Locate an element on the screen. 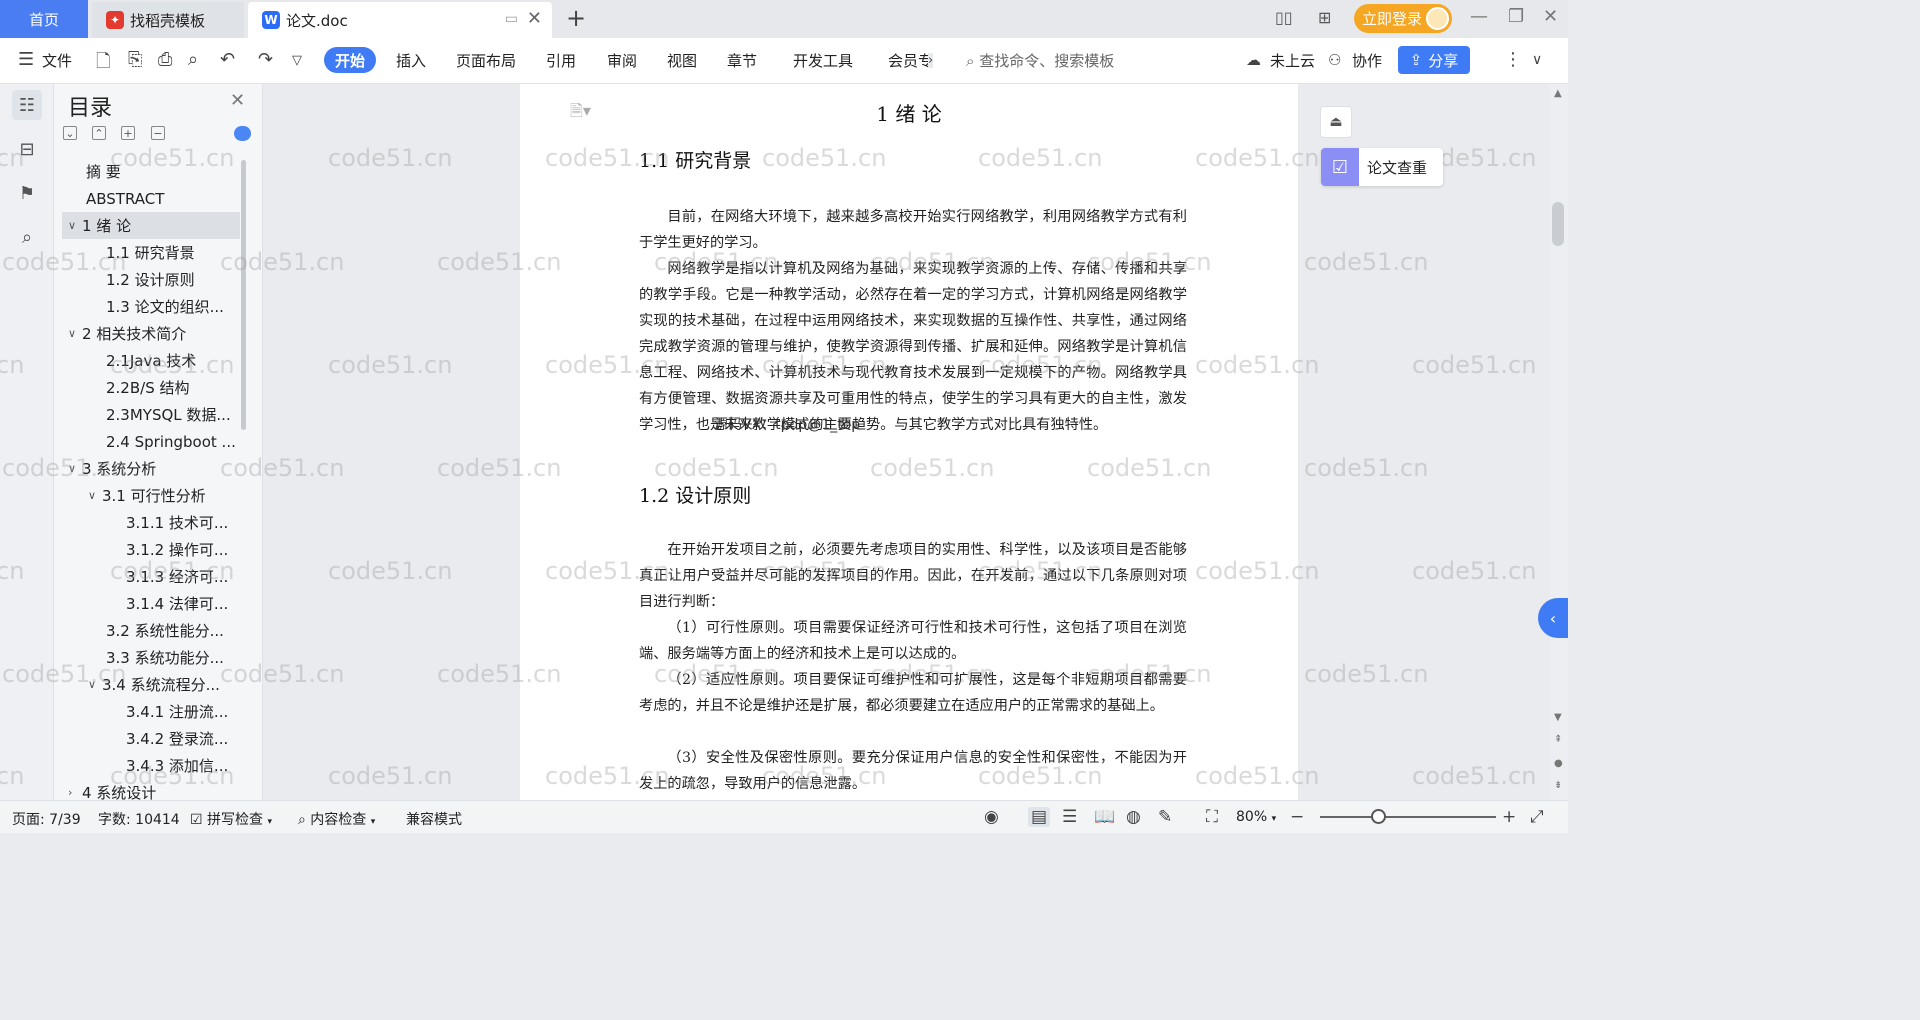 This screenshot has height=1020, width=1920. toc-item: 摘 要 is located at coordinates (151, 171).